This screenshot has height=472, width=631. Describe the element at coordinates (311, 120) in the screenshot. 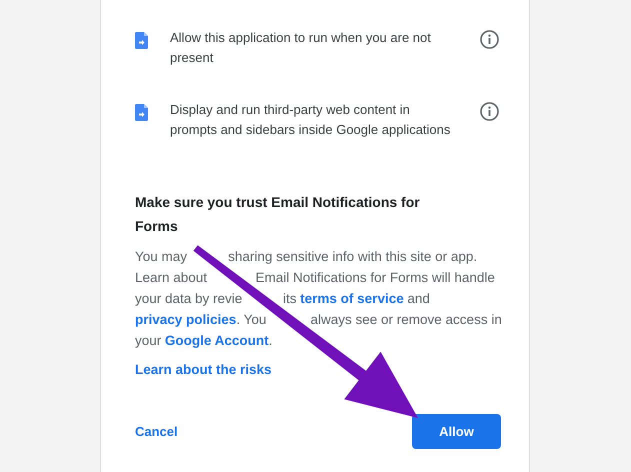

I see `permission-text: Display and run third-party web content in prompts and sidebars inside Google applications` at that location.